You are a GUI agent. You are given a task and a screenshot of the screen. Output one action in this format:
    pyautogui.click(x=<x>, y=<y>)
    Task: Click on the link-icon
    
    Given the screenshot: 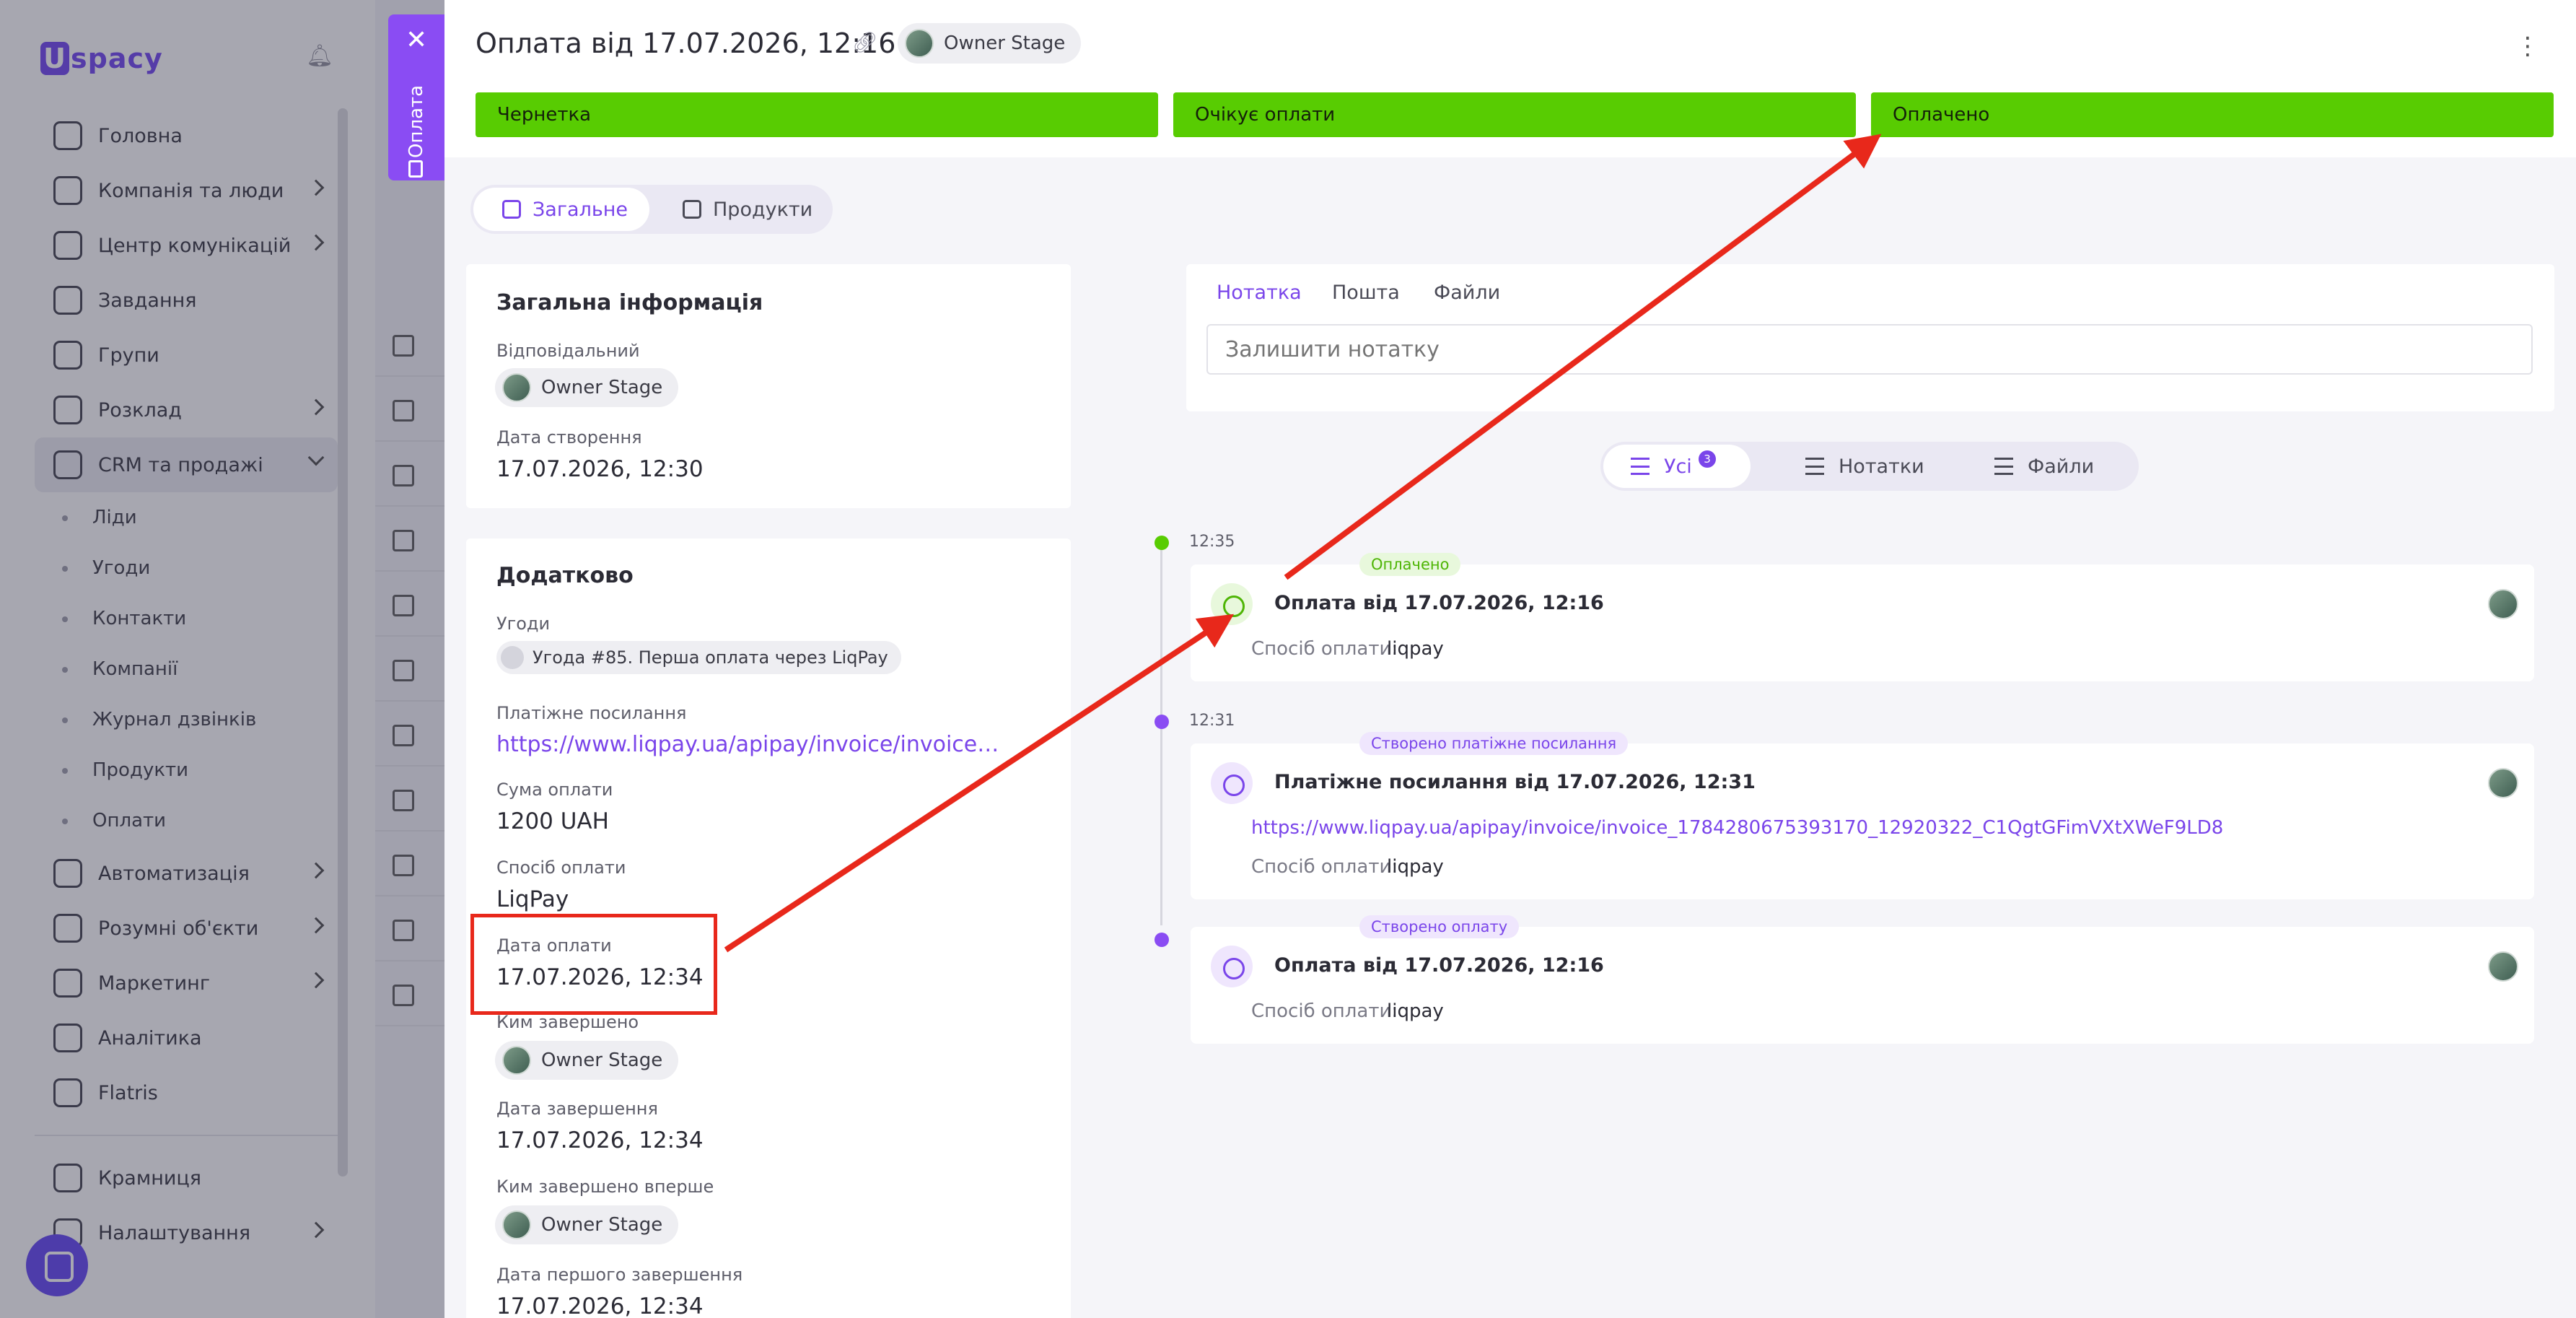 What is the action you would take?
    pyautogui.click(x=1232, y=783)
    